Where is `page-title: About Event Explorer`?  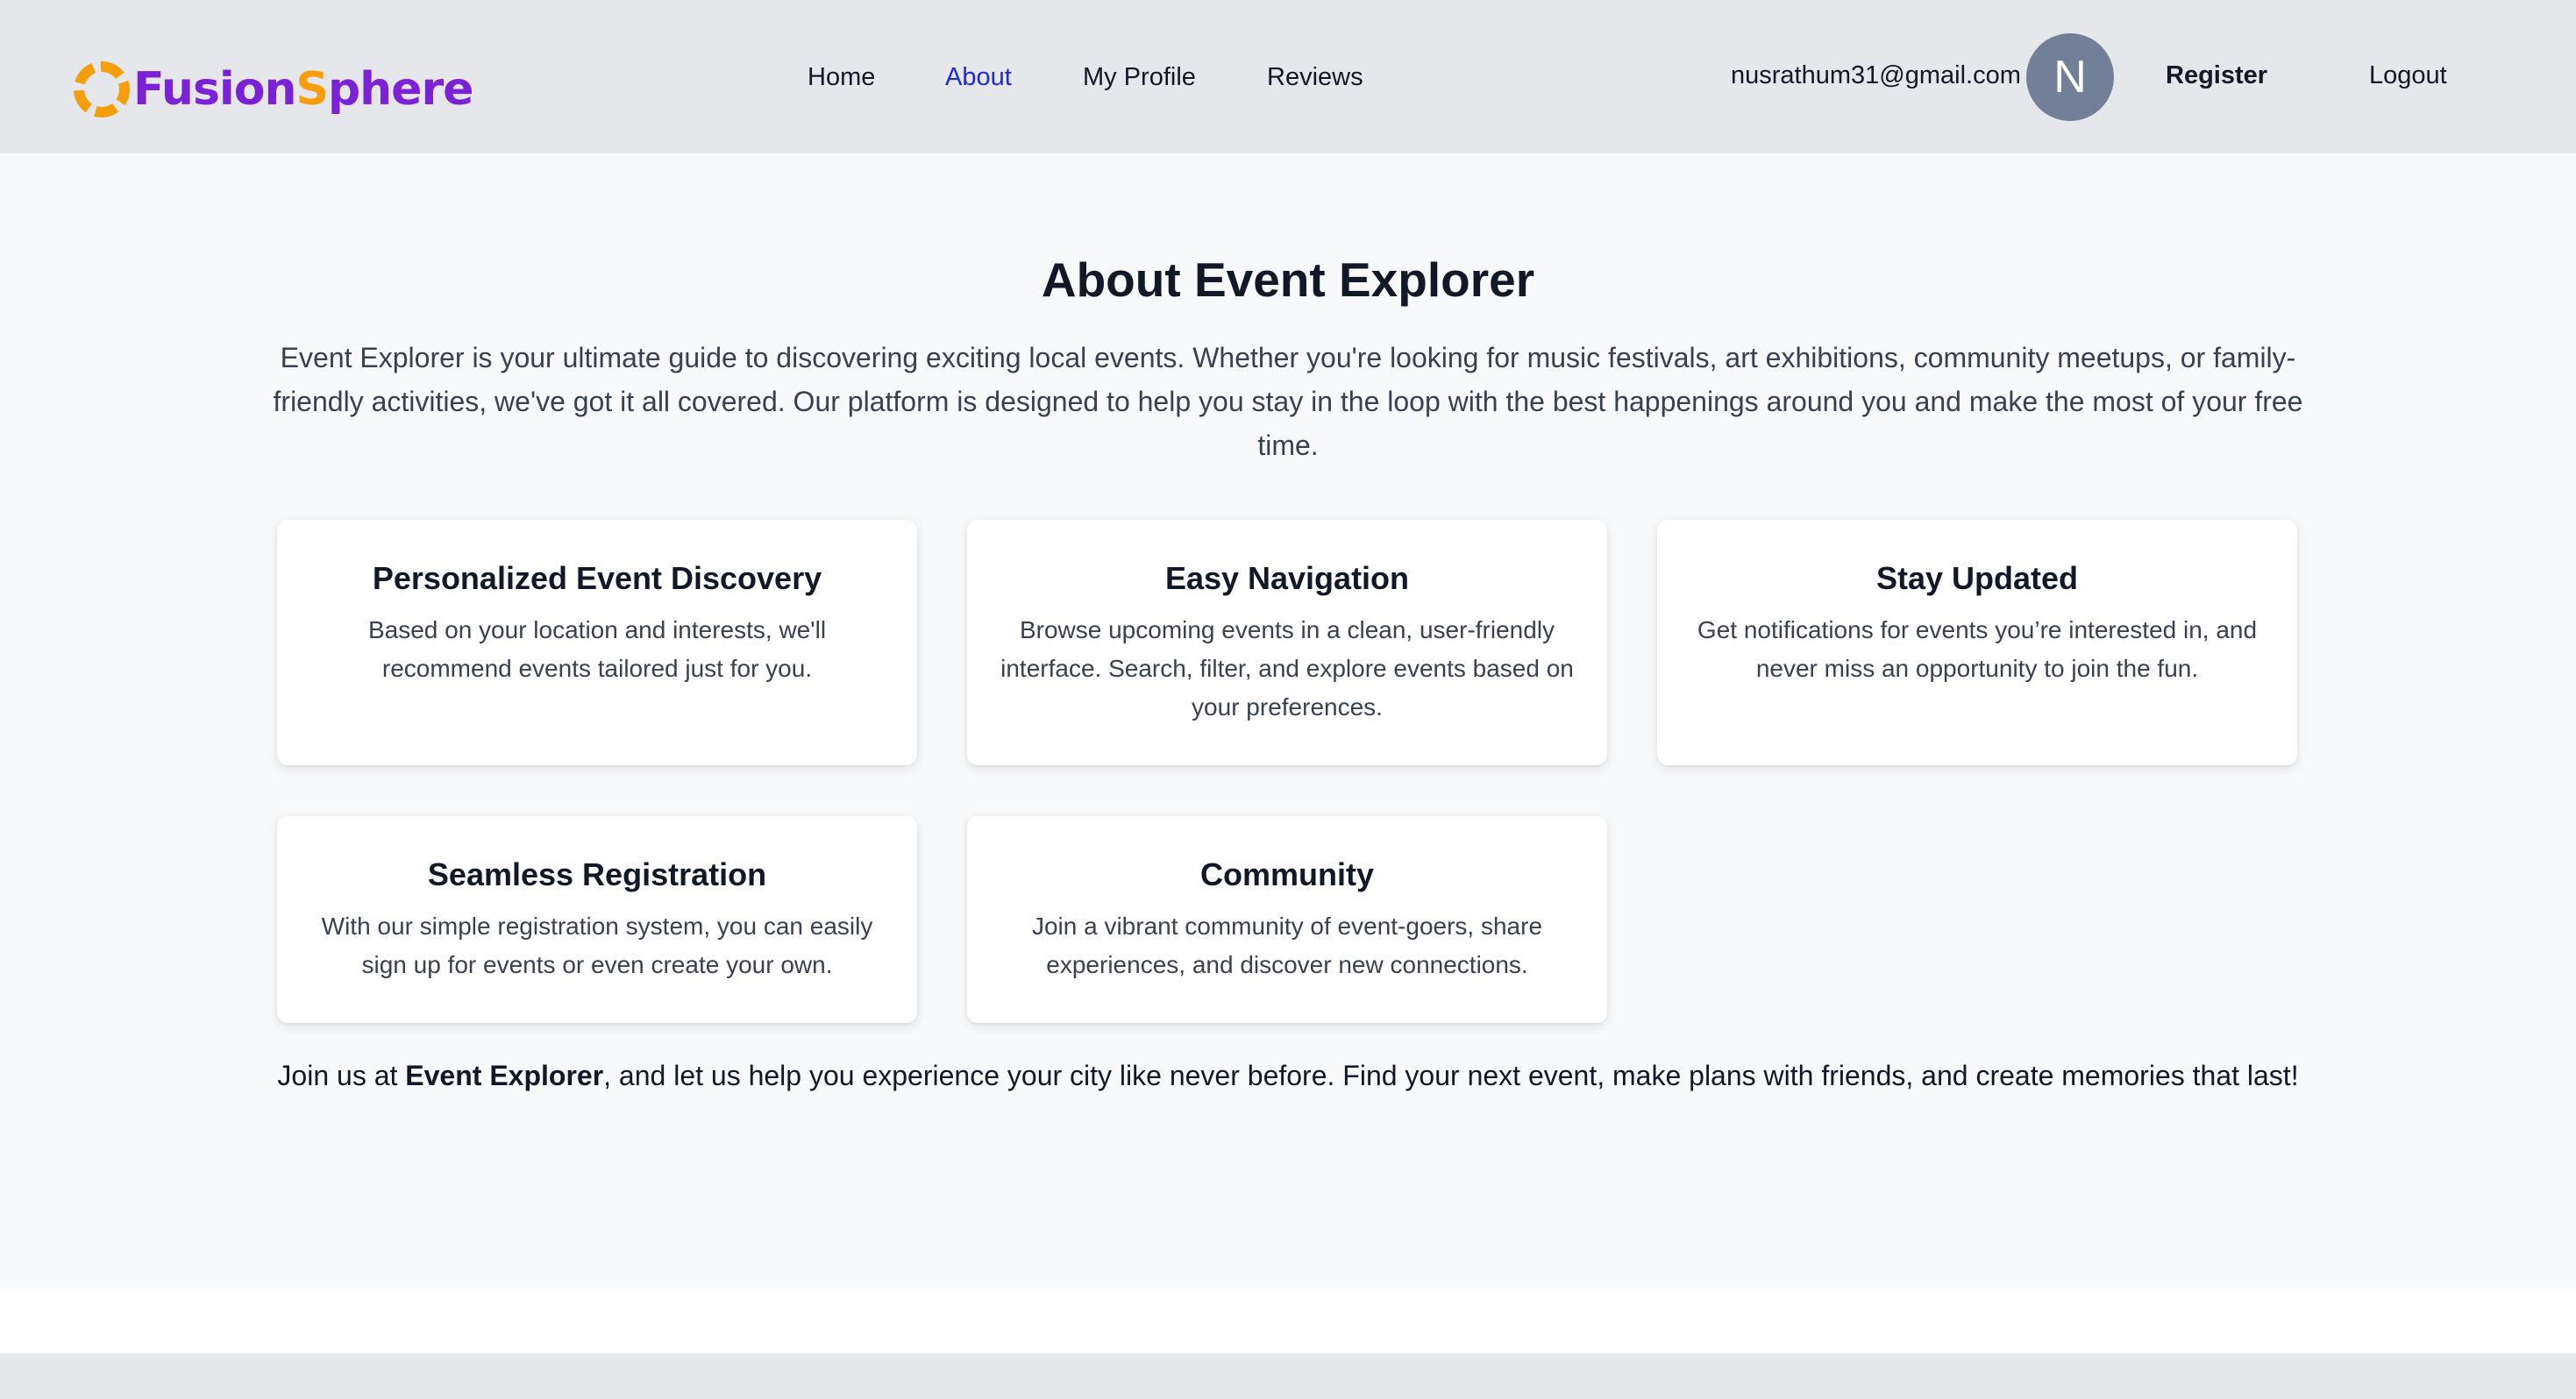
page-title: About Event Explorer is located at coordinates (1288, 279).